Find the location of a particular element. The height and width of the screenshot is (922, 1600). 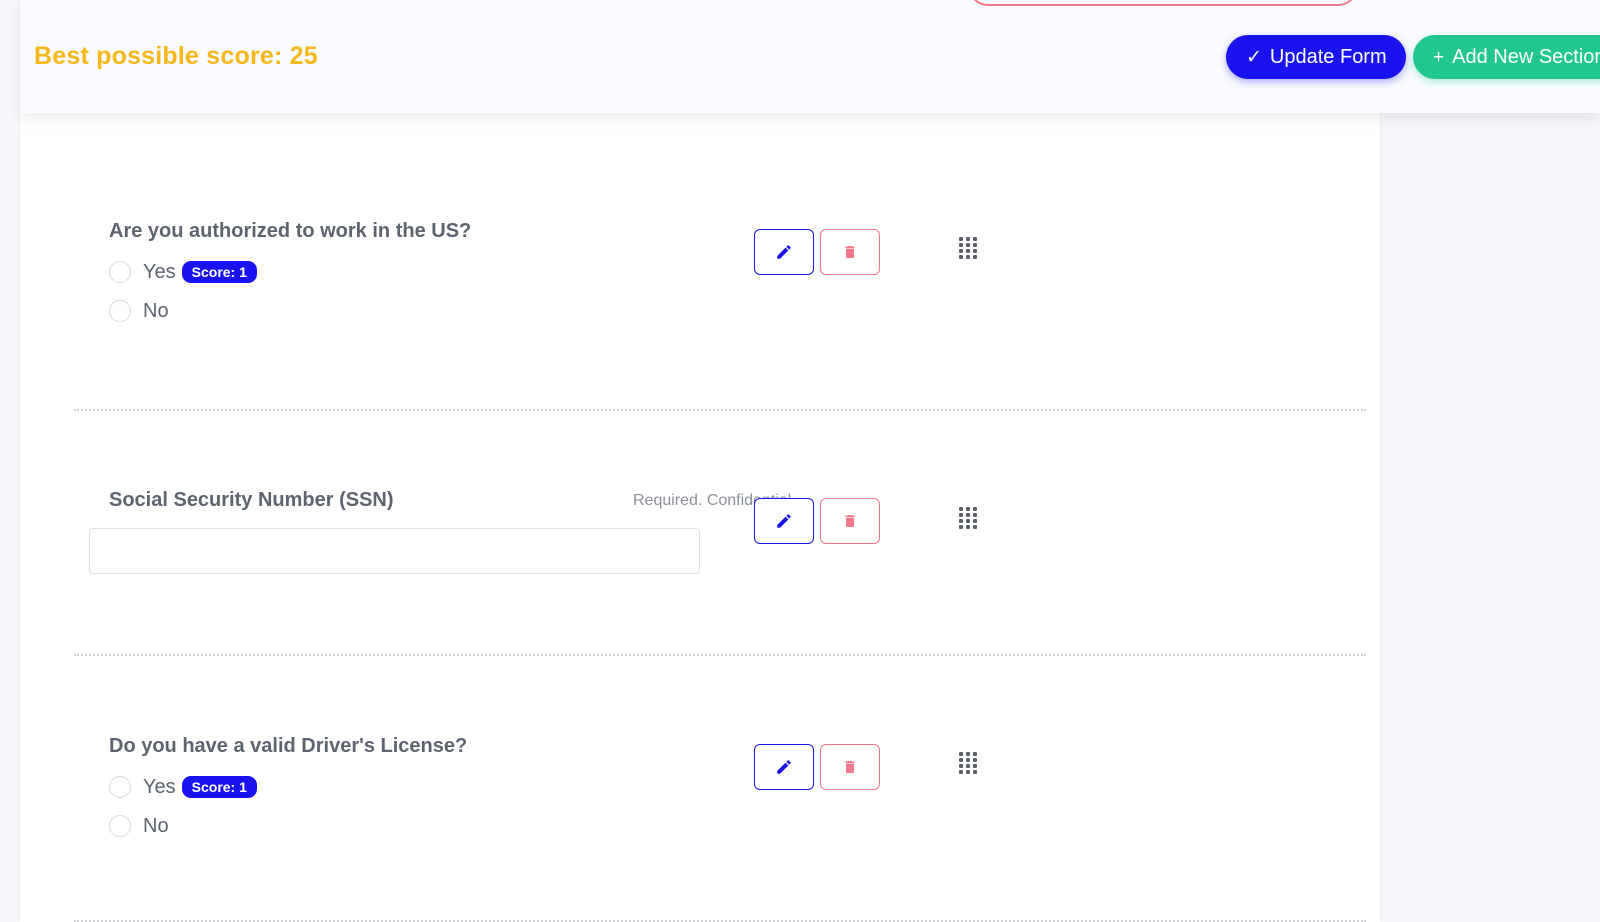

question-title: Do you have a valid Driver's License? is located at coordinates (288, 746).